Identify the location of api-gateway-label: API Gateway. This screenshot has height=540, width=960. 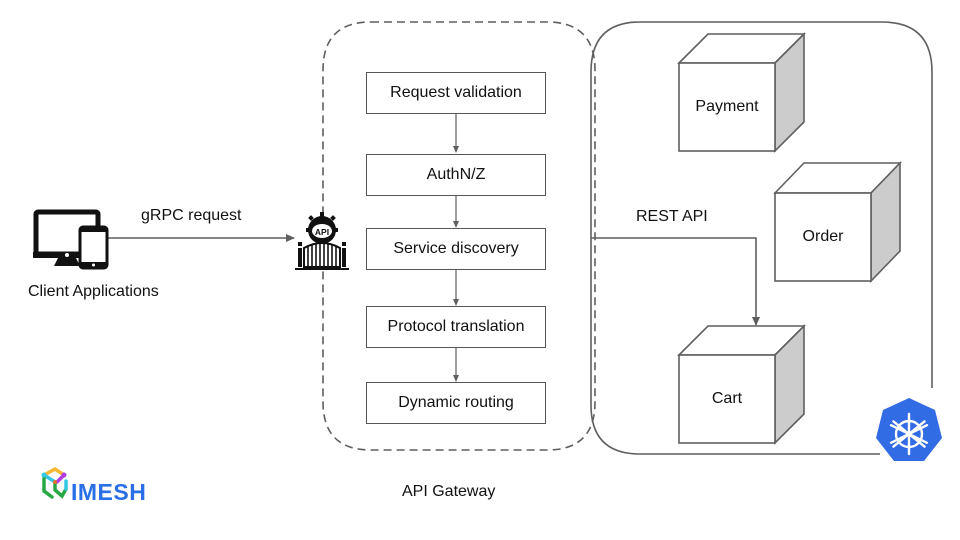
(449, 491).